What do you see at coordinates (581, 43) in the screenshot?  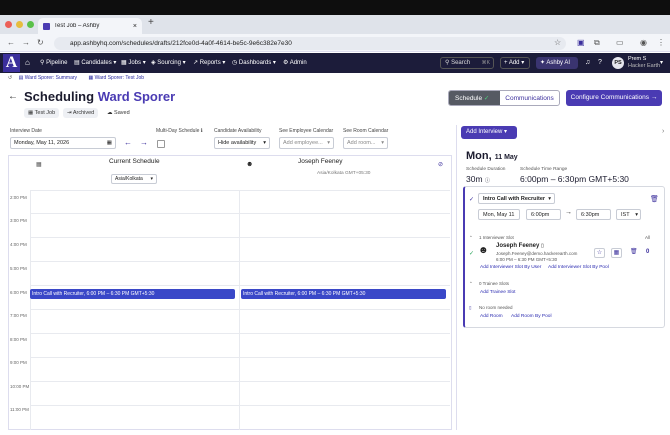 I see `extension-icon: ▣` at bounding box center [581, 43].